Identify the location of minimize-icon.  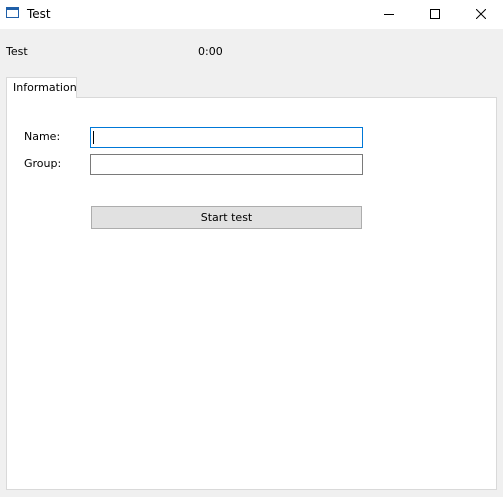
(389, 14).